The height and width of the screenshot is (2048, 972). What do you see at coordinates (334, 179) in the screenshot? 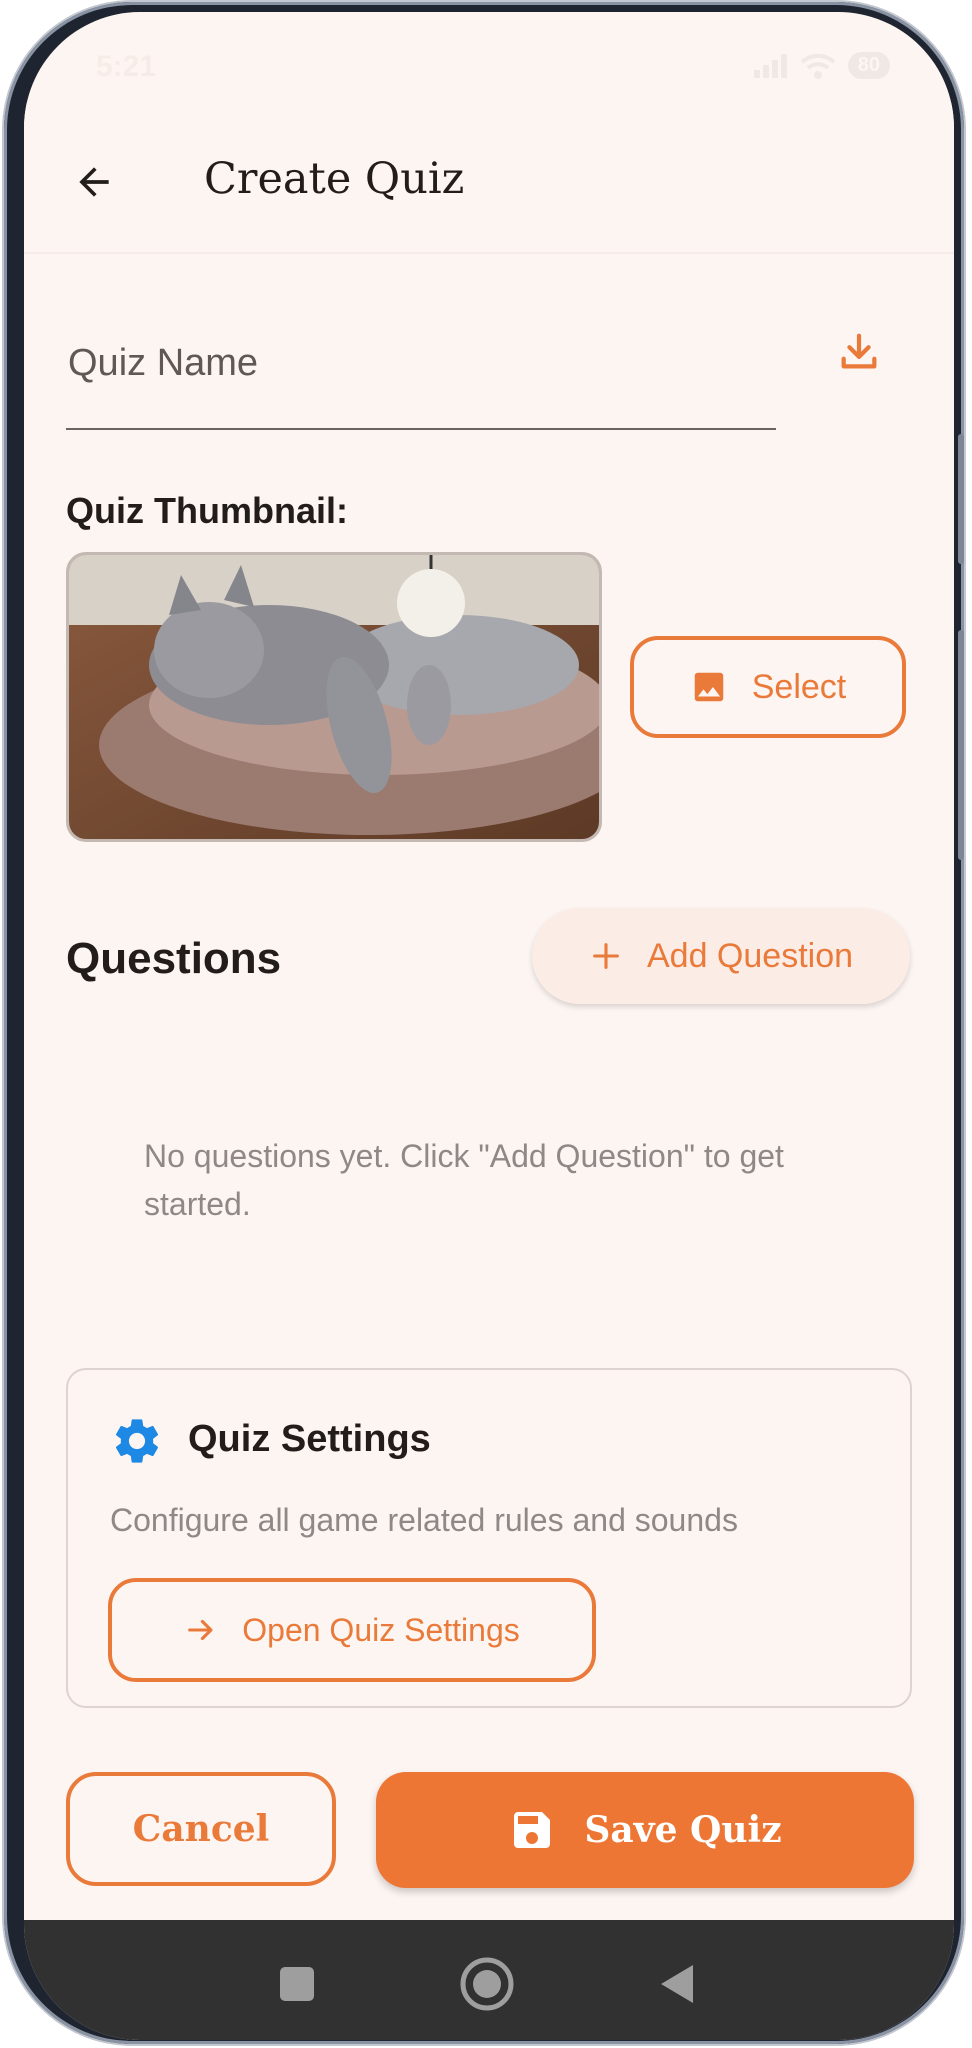
I see `page-title: Create Quiz` at bounding box center [334, 179].